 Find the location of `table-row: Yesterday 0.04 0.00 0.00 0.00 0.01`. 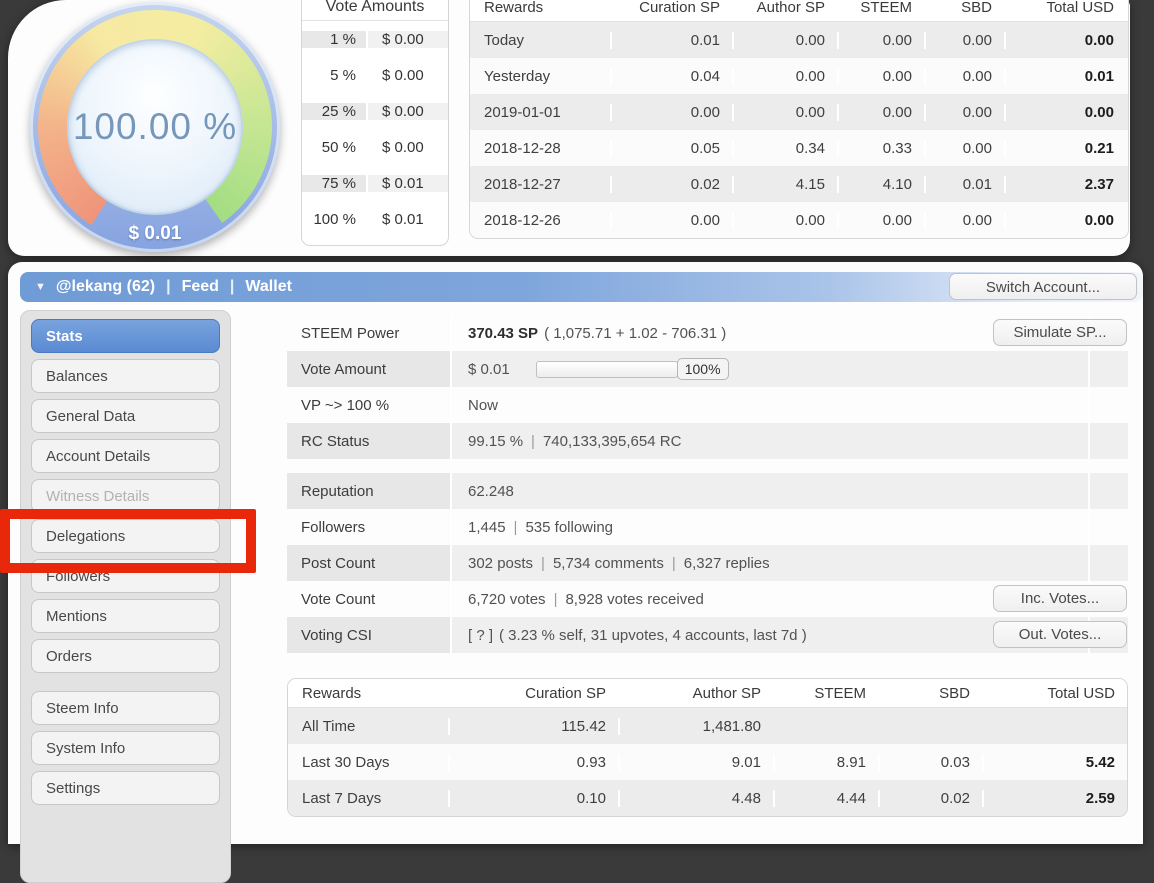

table-row: Yesterday 0.04 0.00 0.00 0.00 0.01 is located at coordinates (799, 76).